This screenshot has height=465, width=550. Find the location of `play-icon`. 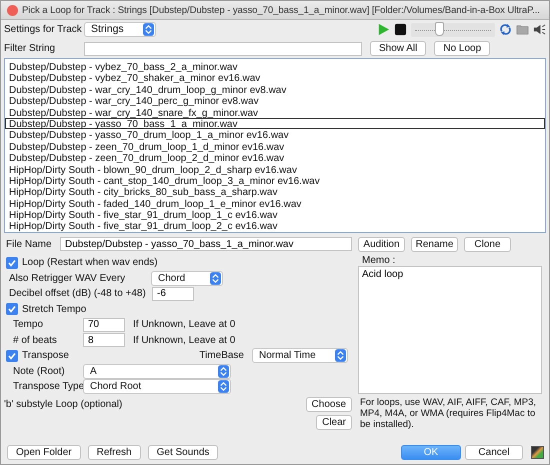

play-icon is located at coordinates (383, 29).